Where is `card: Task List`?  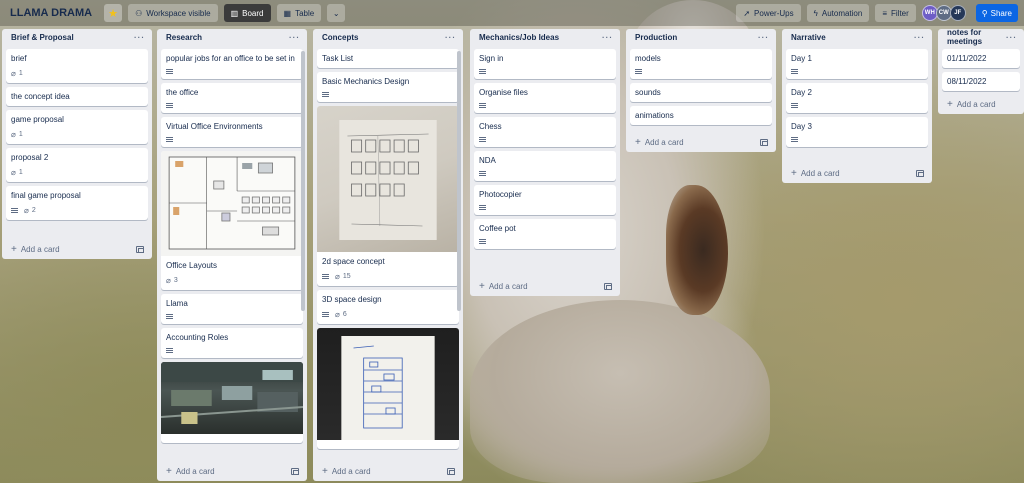 card: Task List is located at coordinates (388, 58).